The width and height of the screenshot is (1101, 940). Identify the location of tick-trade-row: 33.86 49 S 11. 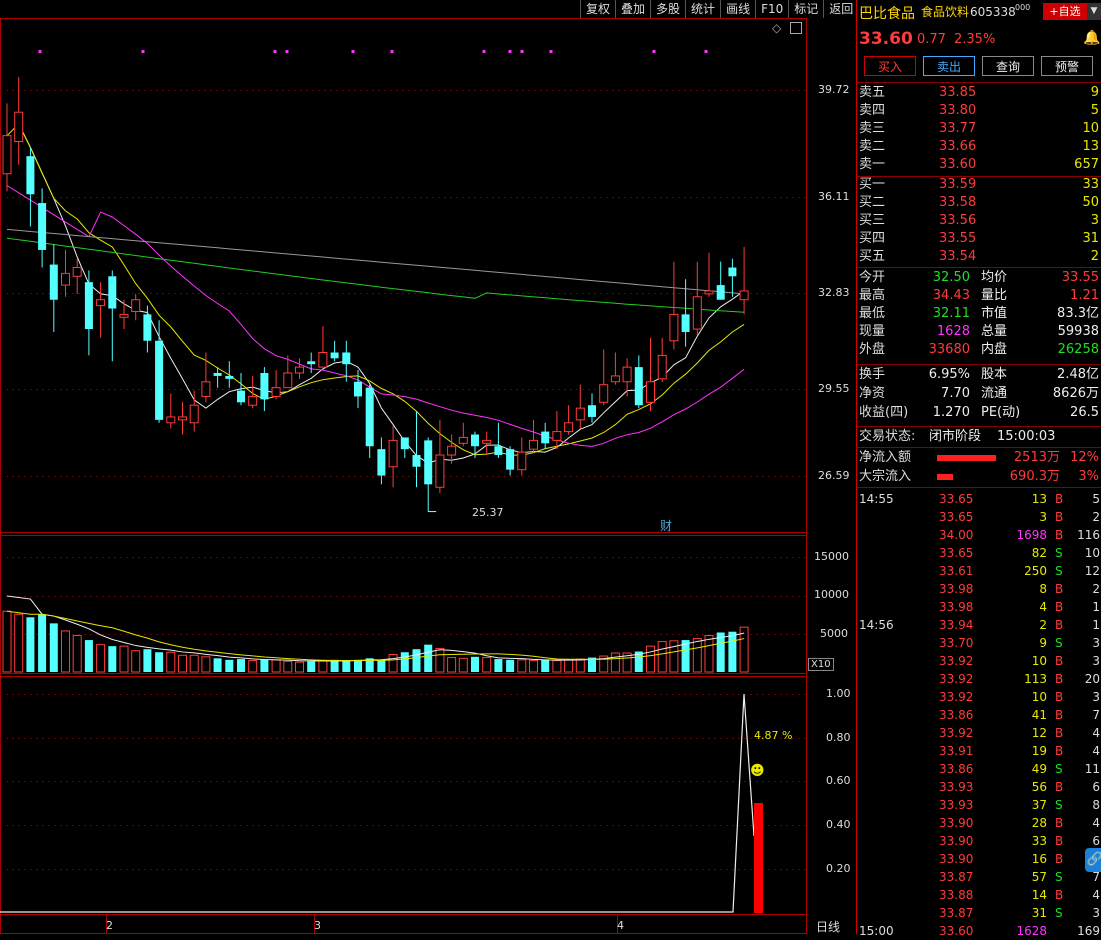
(979, 769).